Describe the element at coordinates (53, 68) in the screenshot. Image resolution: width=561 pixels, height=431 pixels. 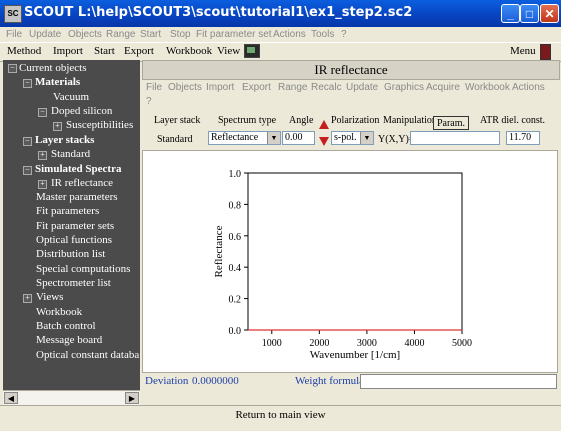
I see `tree-item-current-objects: Current objects` at that location.